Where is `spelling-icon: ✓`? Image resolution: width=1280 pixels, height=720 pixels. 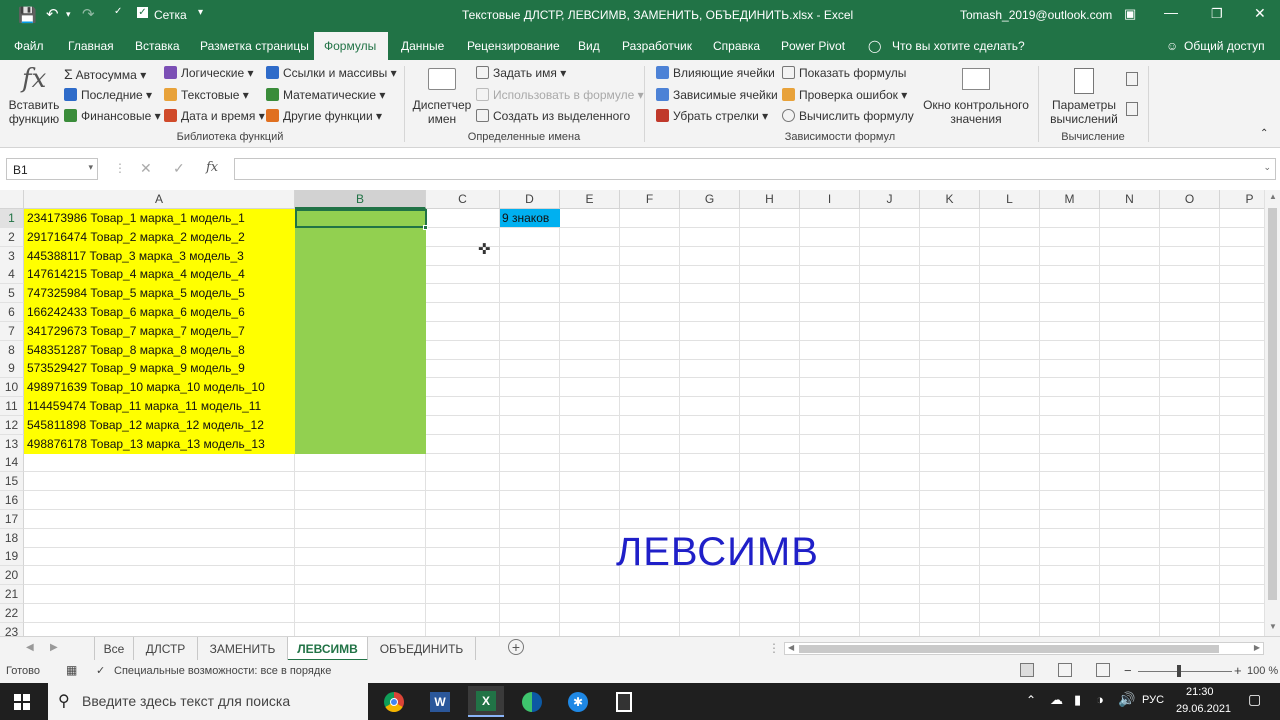 spelling-icon: ✓ is located at coordinates (118, 11).